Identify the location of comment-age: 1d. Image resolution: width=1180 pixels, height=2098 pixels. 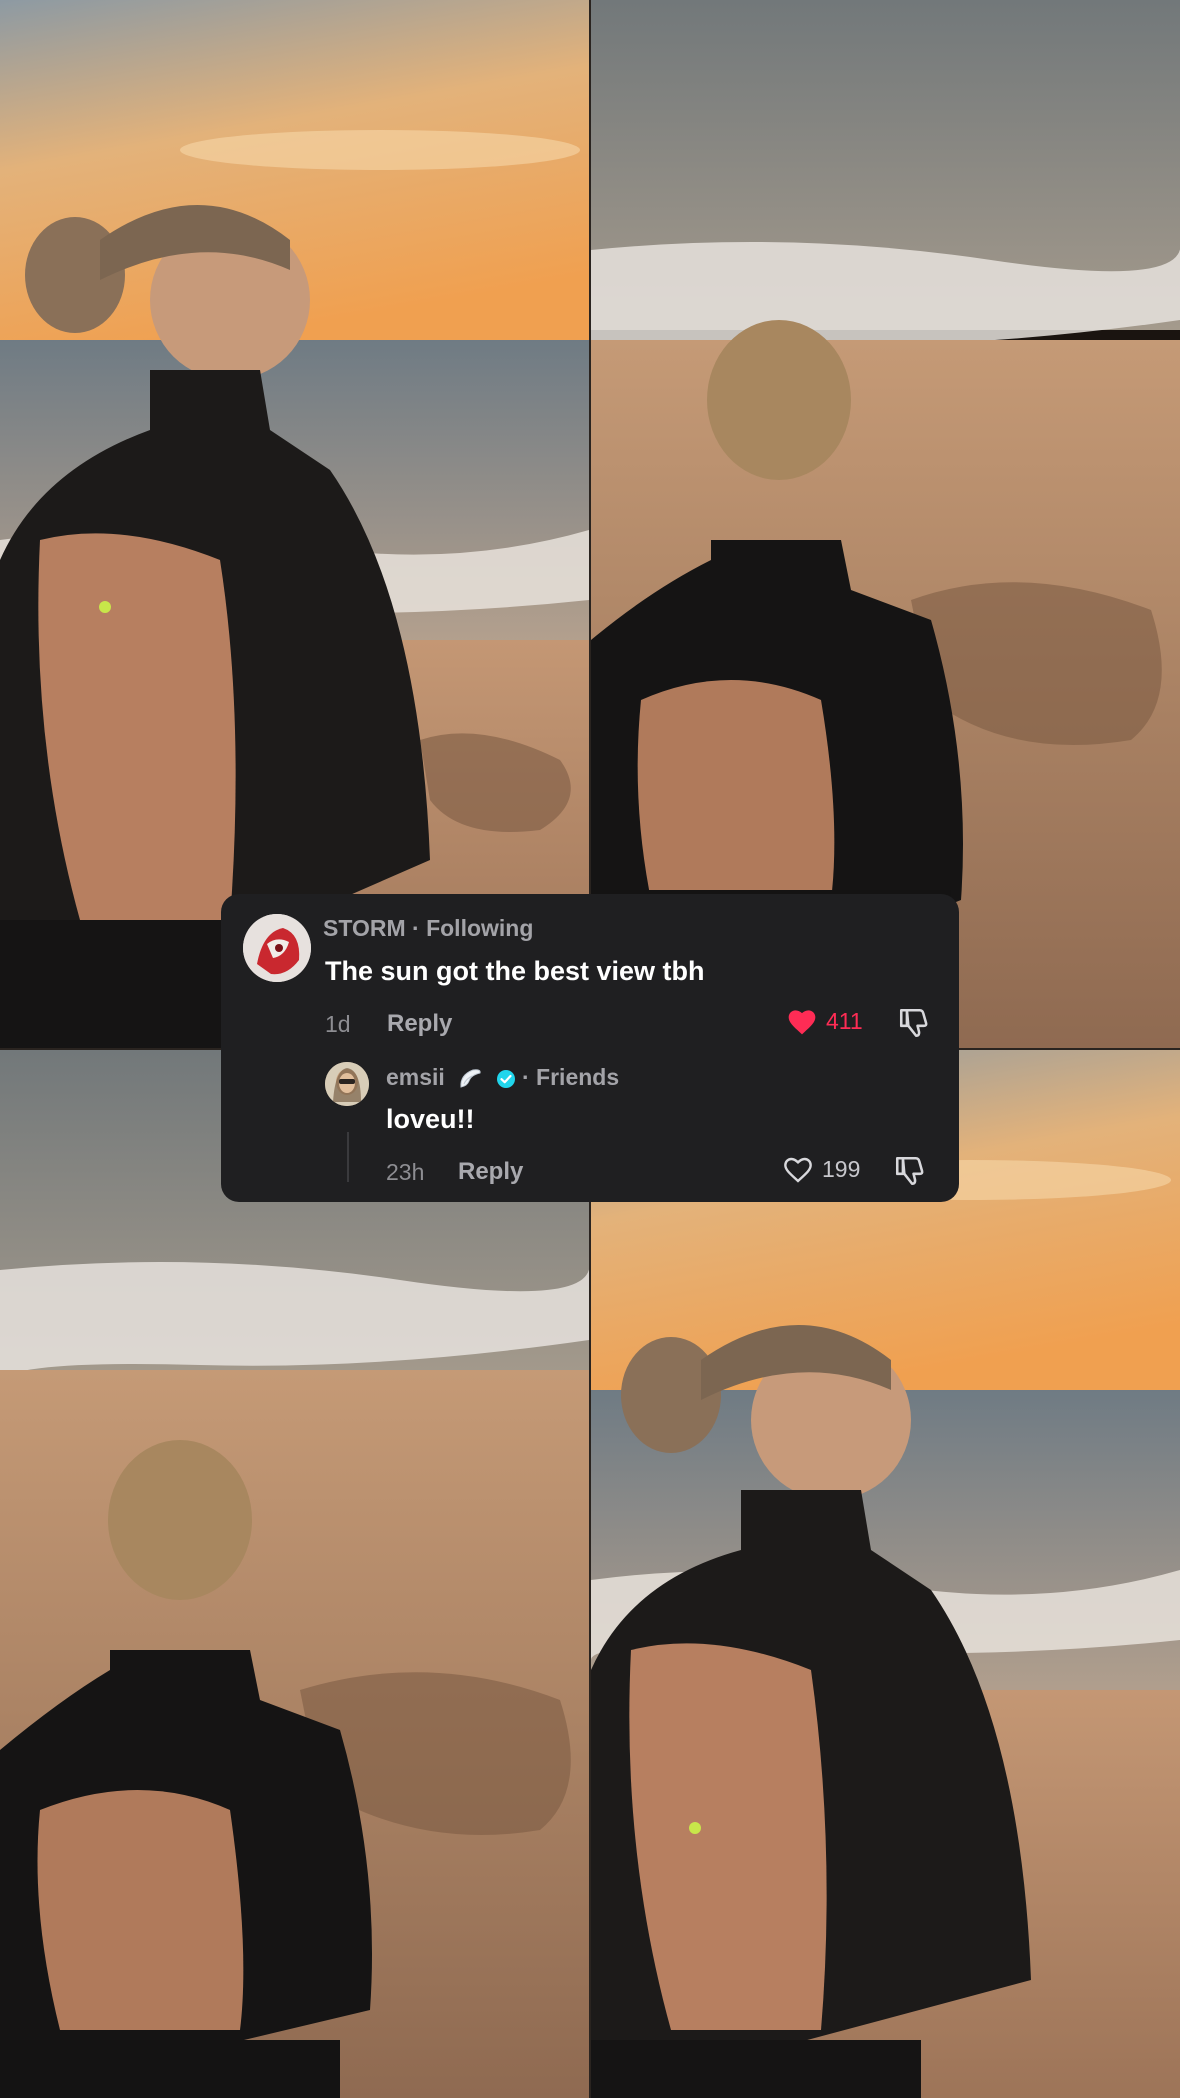
(338, 1024).